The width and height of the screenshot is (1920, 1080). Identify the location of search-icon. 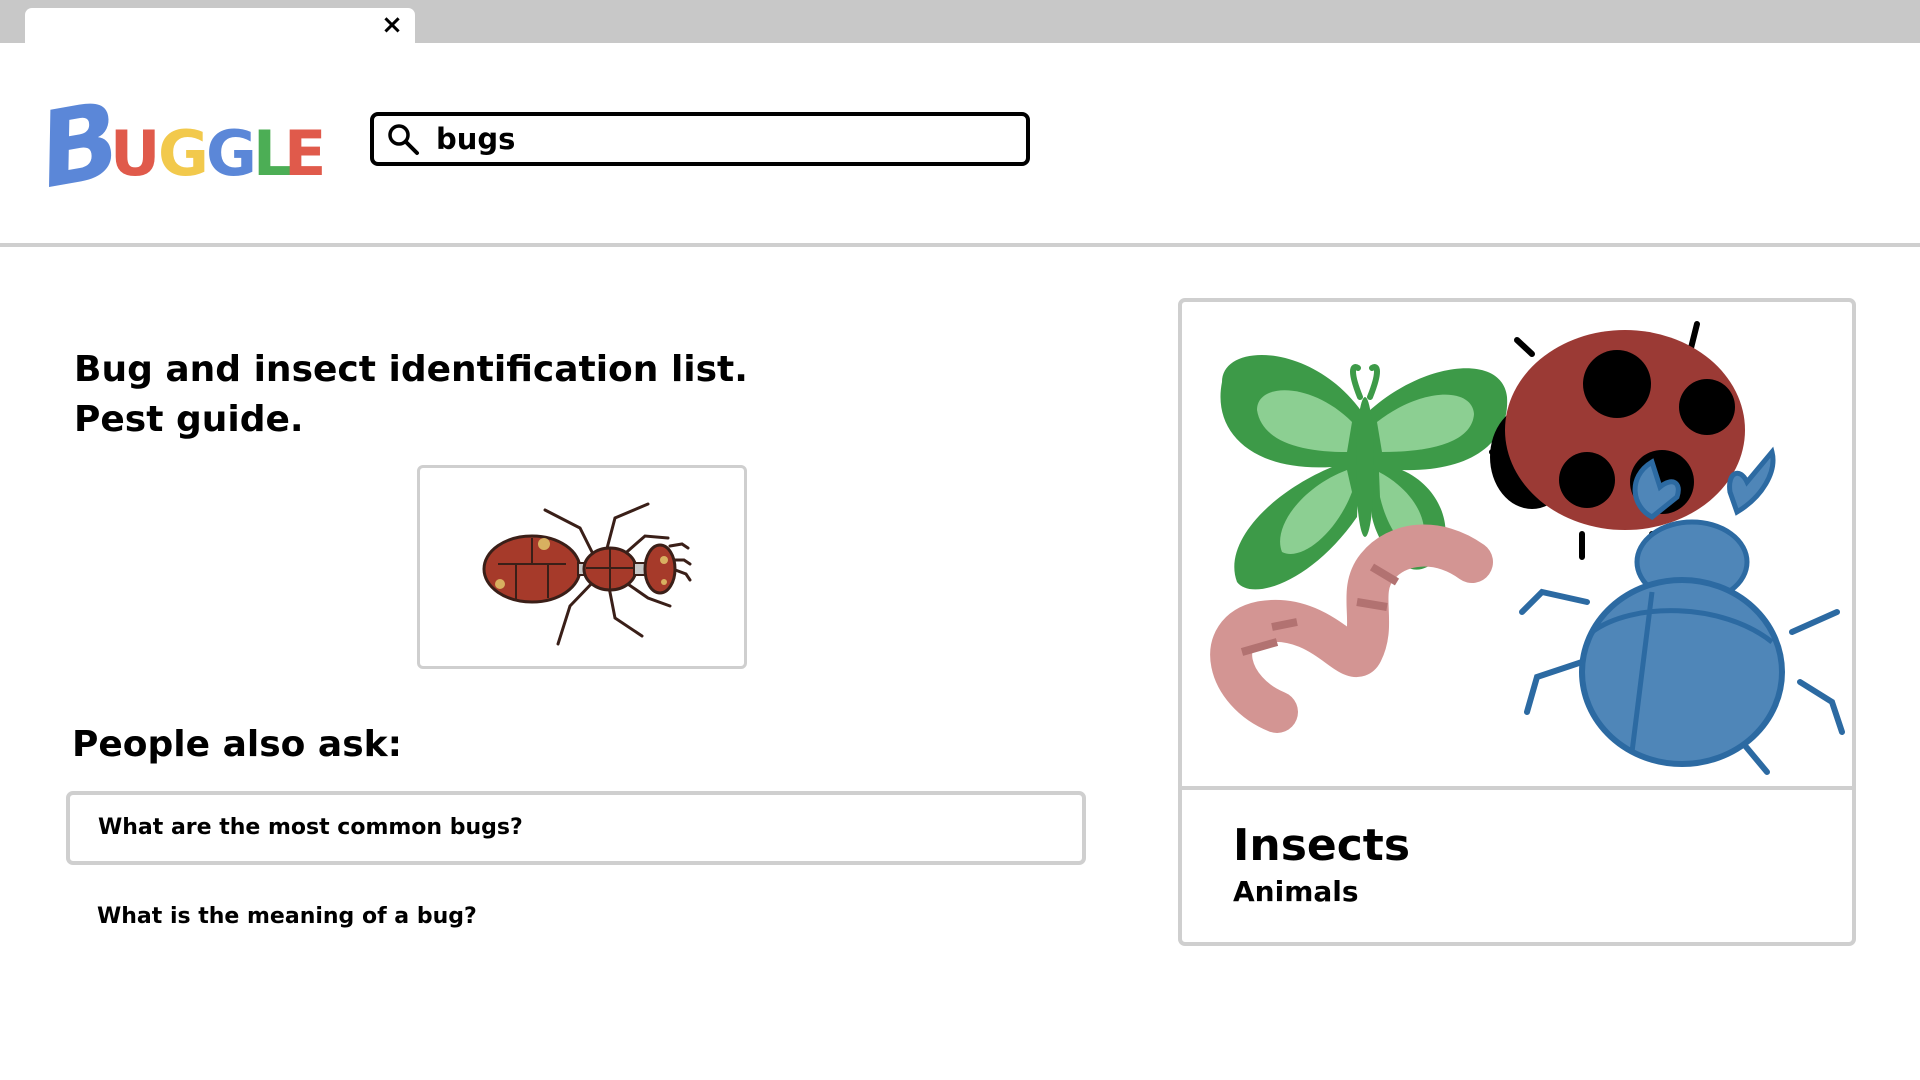
(403, 139).